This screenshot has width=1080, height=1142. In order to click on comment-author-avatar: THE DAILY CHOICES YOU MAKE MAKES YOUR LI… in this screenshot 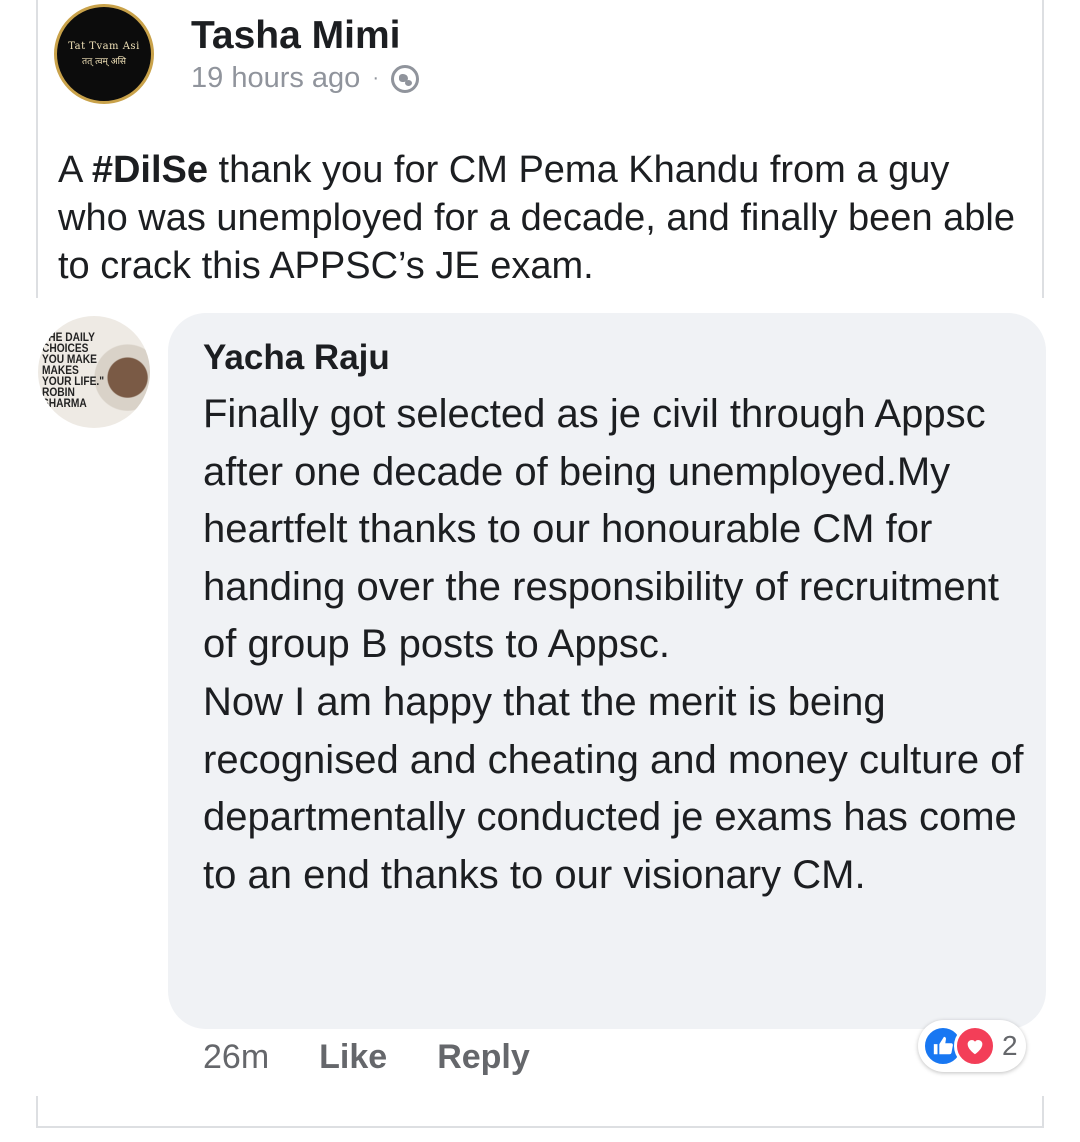, I will do `click(94, 372)`.